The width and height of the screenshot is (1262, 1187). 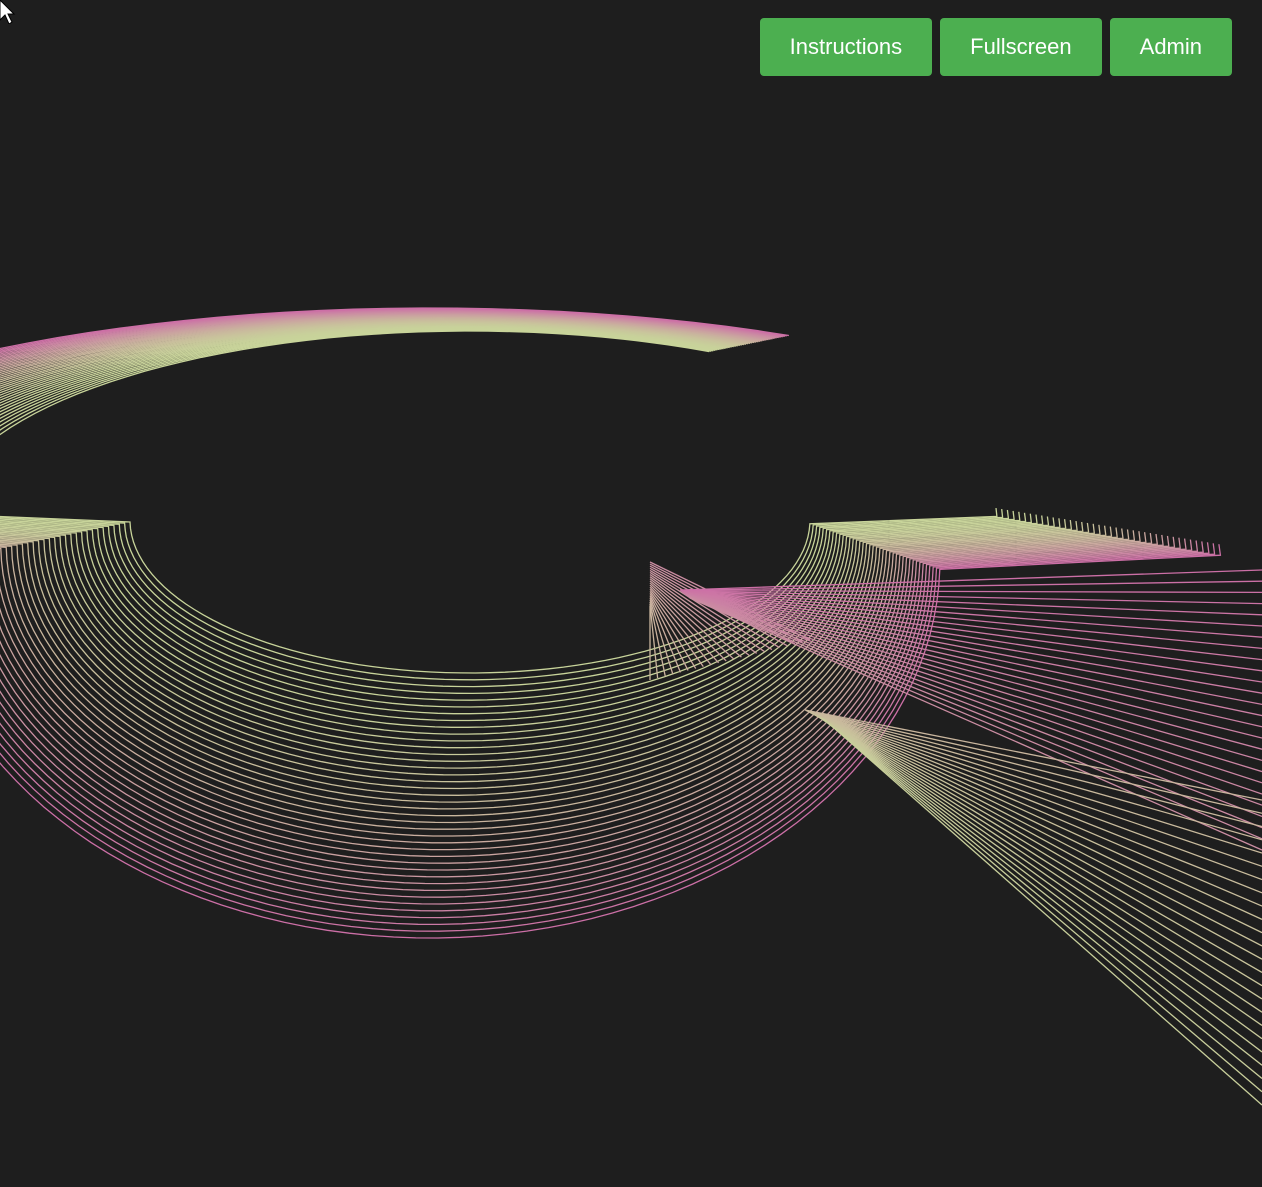 I want to click on funnel-line, so click(x=657, y=639).